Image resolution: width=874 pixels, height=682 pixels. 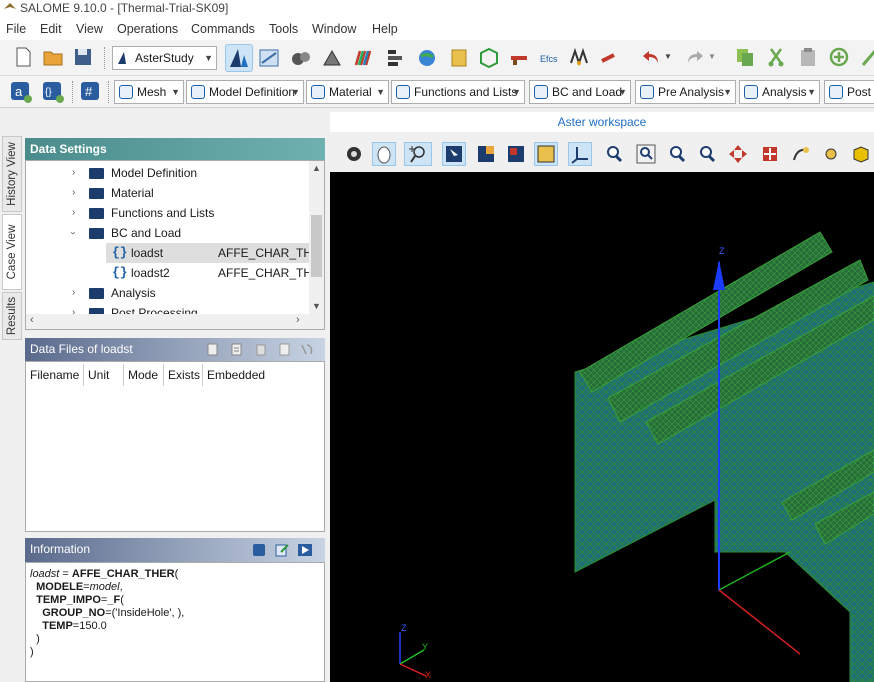 What do you see at coordinates (175, 321) in the screenshot?
I see `tree-horizontal-scrollbar: ‹ ›` at bounding box center [175, 321].